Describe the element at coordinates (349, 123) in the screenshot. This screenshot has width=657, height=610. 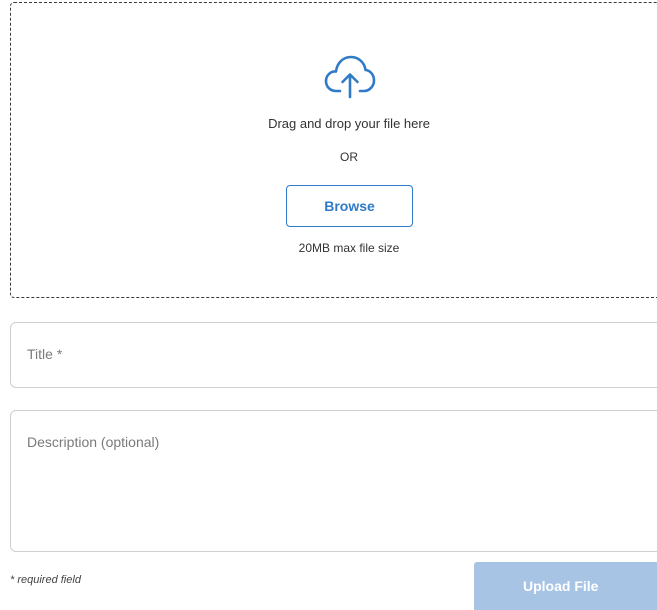
I see `dropzone-instruction: Drag and drop your file here` at that location.